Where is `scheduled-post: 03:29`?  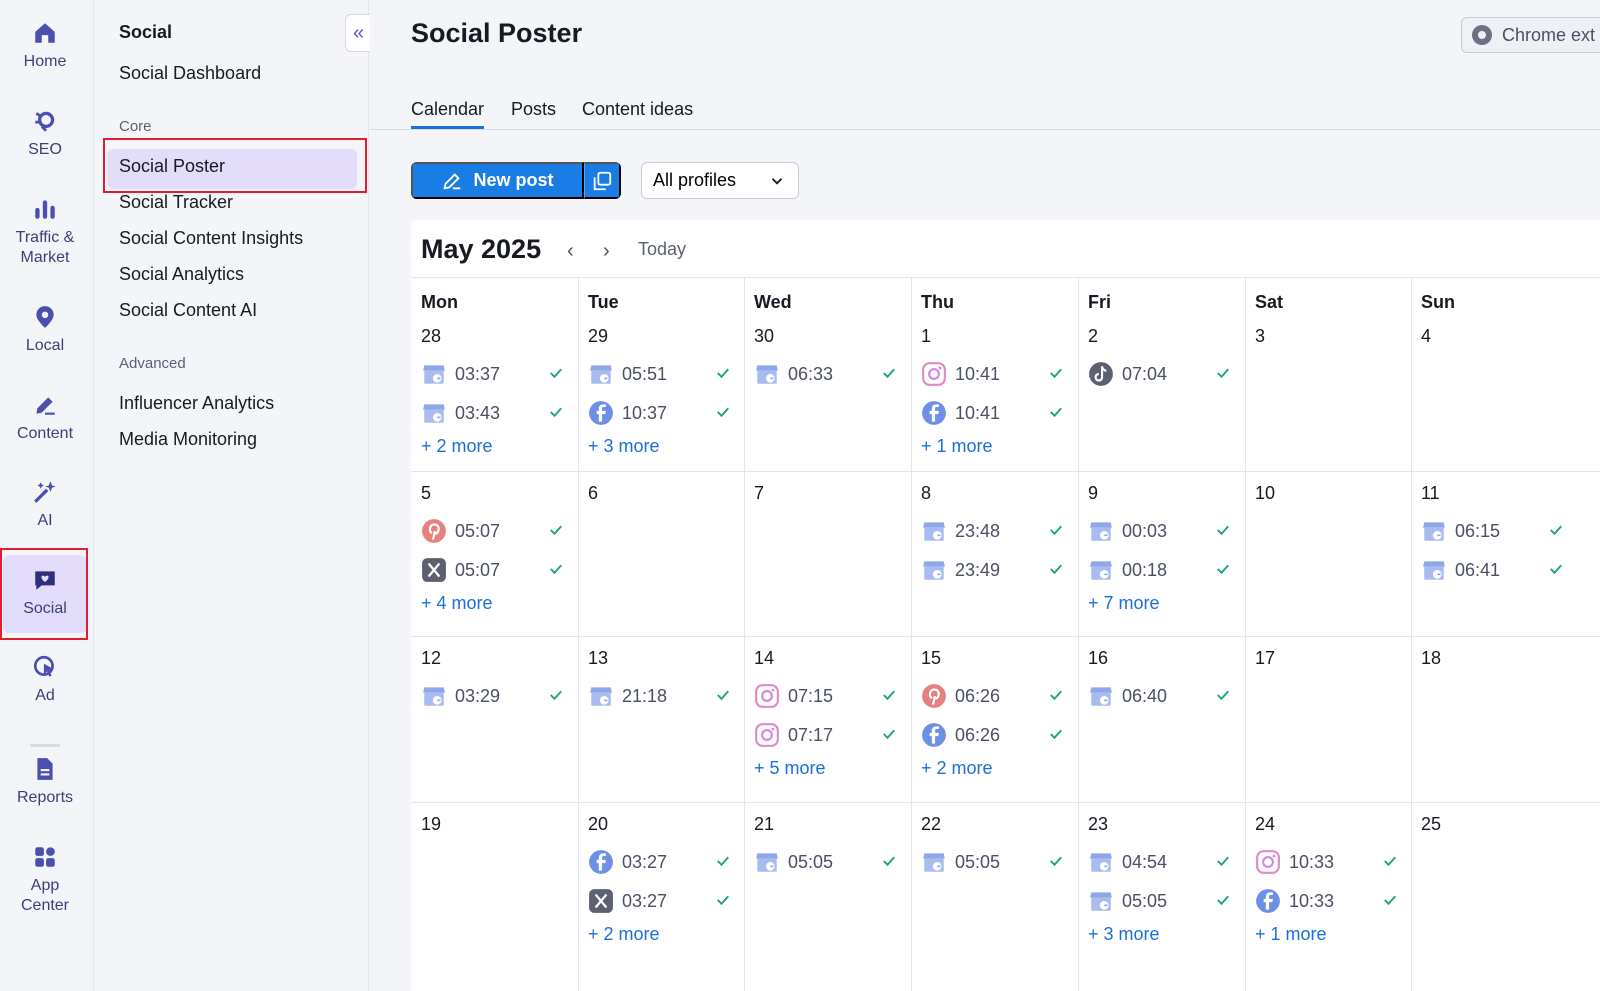 scheduled-post: 03:29 is located at coordinates (496, 696).